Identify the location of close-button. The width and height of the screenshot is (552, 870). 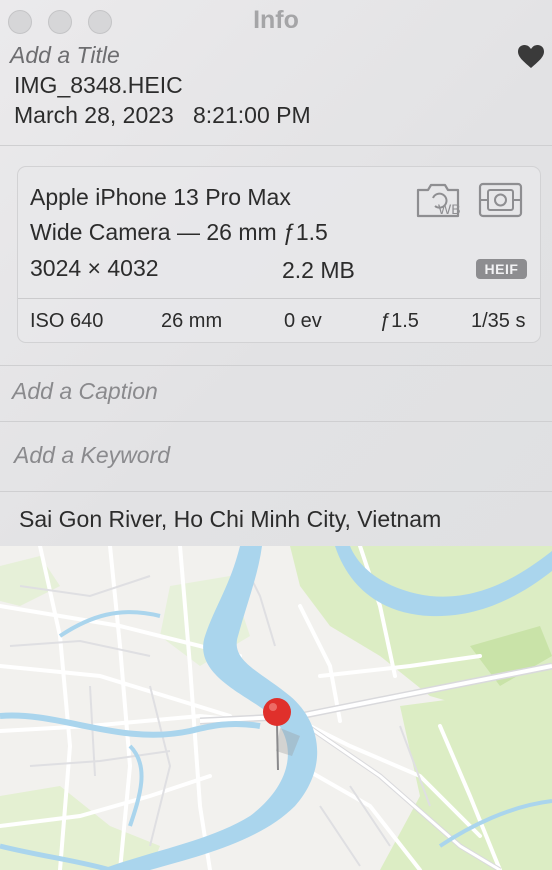
(20, 22).